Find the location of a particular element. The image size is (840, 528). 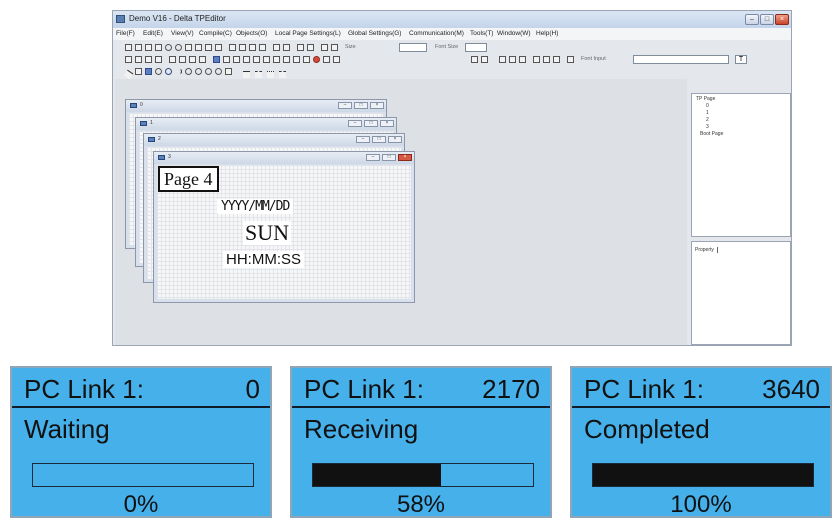

align-center-icon is located at coordinates (512, 59).